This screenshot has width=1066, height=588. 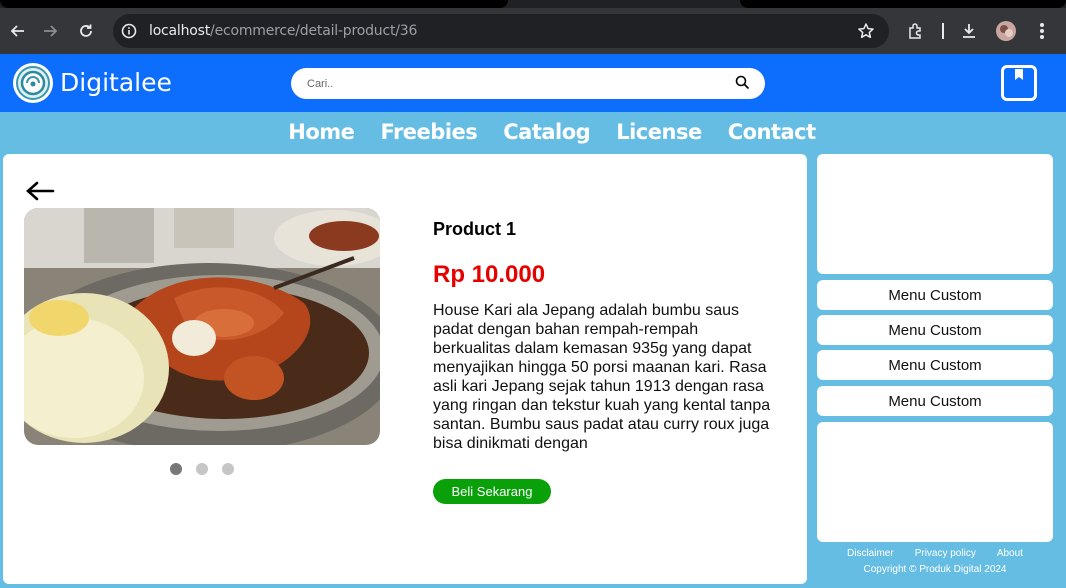 I want to click on main-nav: Home Freebies Catalog License Contact, so click(x=533, y=132).